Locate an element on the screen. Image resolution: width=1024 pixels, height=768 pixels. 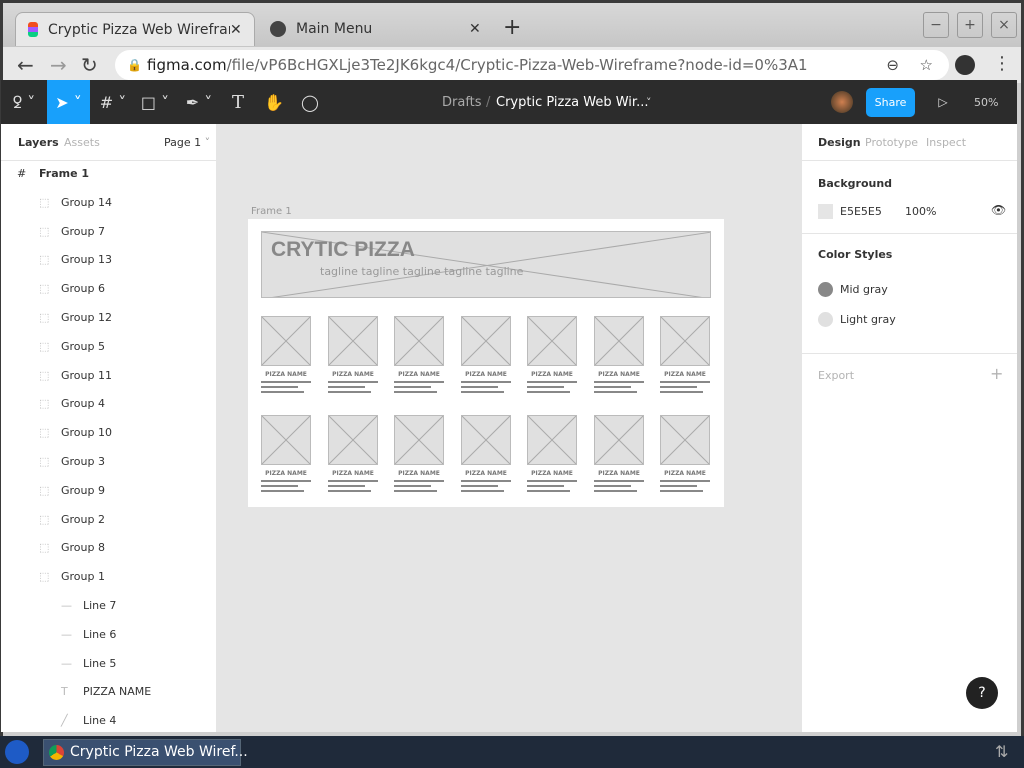
help-button: ? is located at coordinates (982, 693).